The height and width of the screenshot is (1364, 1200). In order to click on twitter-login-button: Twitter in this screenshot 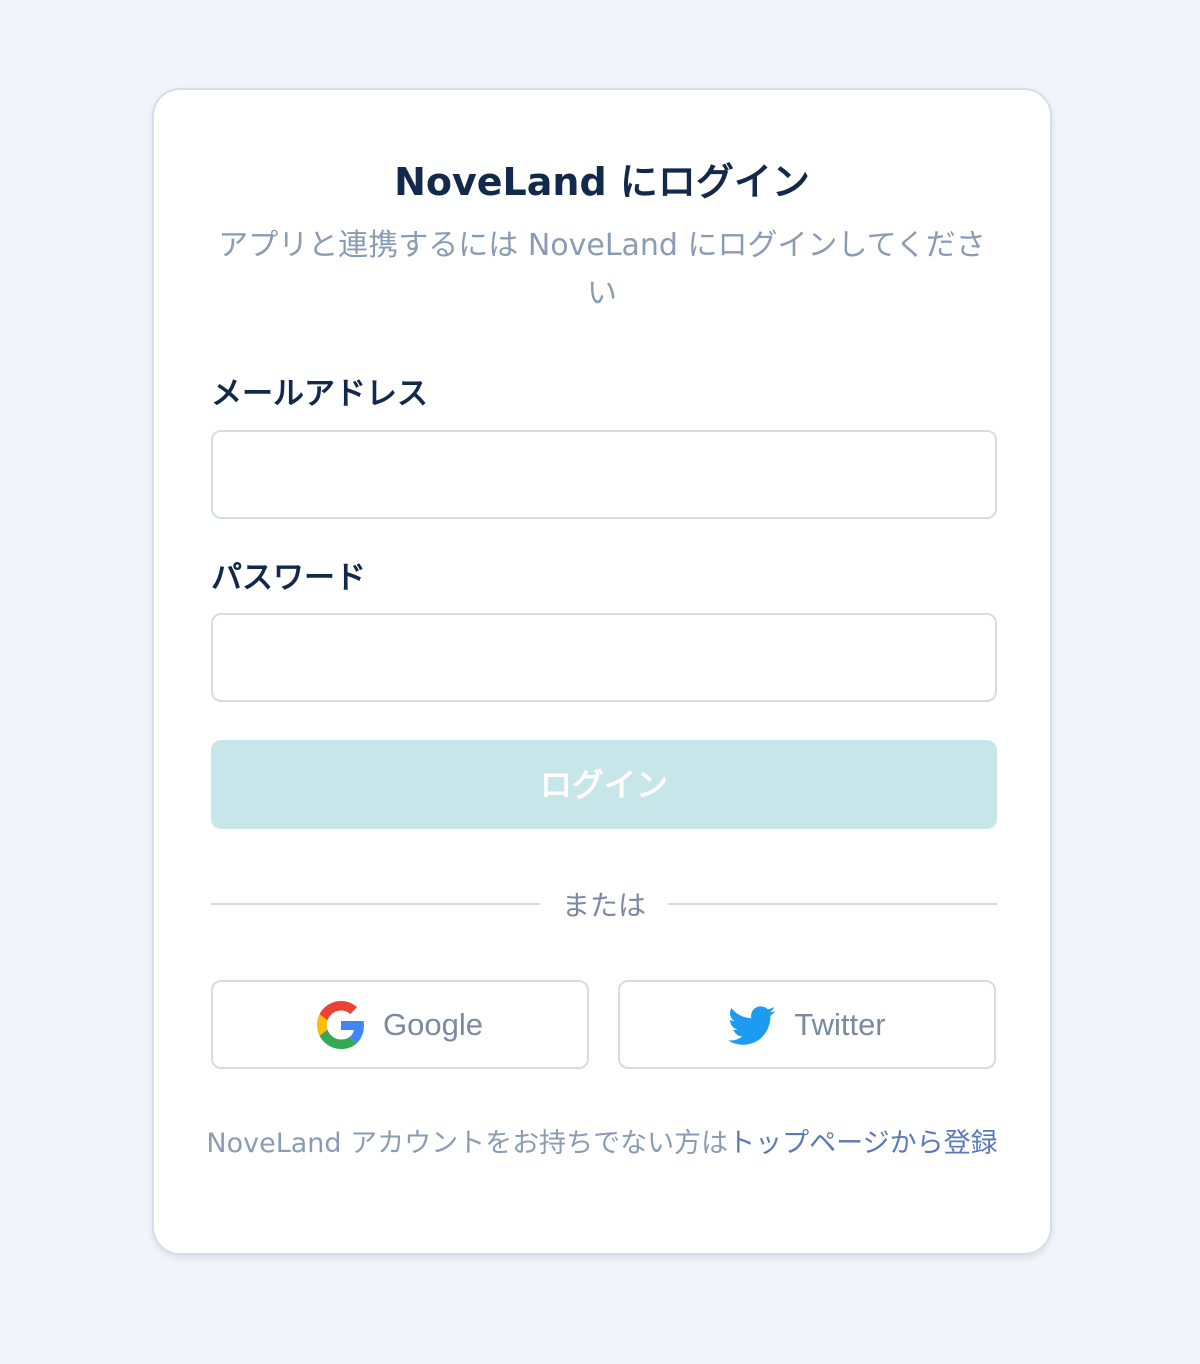, I will do `click(807, 1024)`.